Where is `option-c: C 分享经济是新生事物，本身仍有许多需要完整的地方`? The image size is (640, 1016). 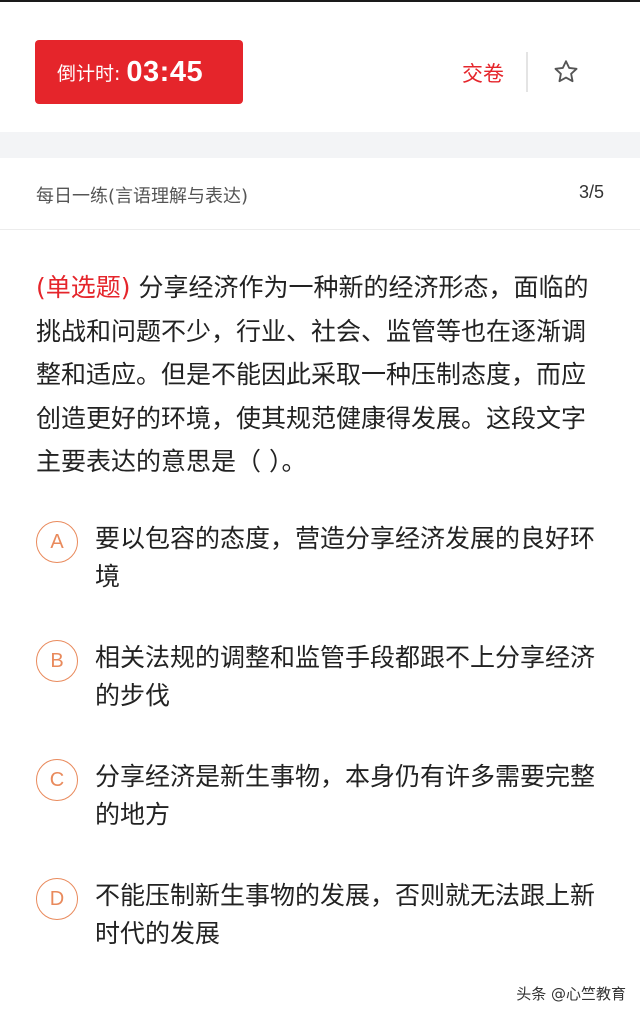 option-c: C 分享经济是新生事物，本身仍有许多需要完整的地方 is located at coordinates (323, 817).